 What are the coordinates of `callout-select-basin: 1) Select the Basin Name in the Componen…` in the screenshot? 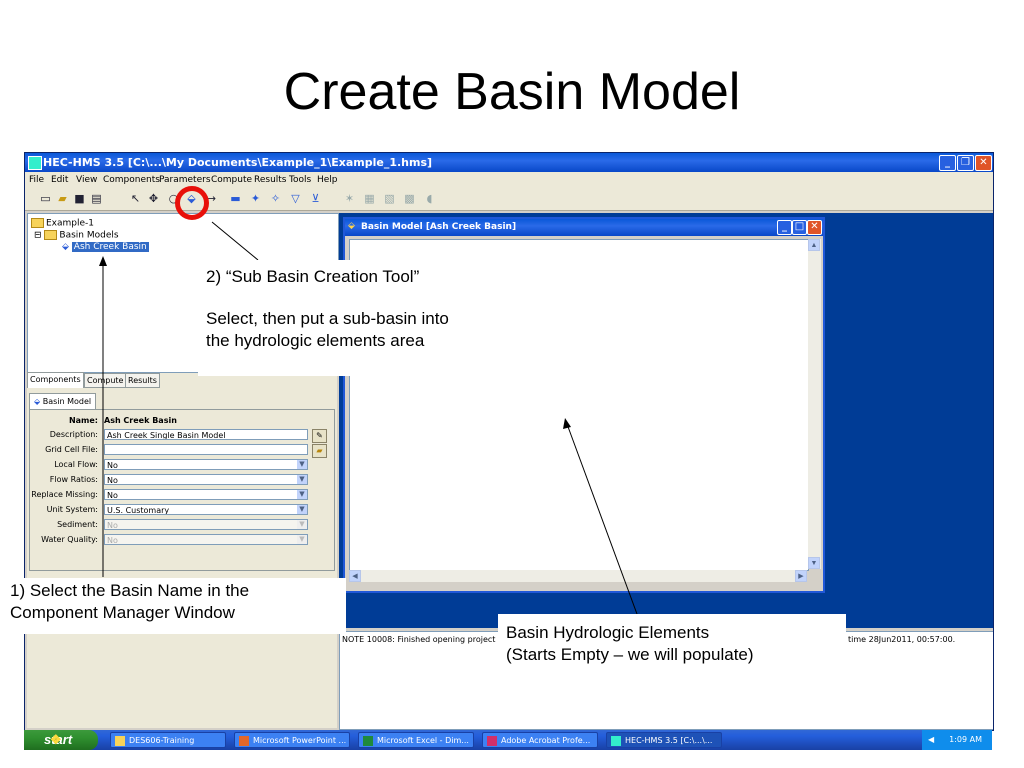 It's located at (175, 606).